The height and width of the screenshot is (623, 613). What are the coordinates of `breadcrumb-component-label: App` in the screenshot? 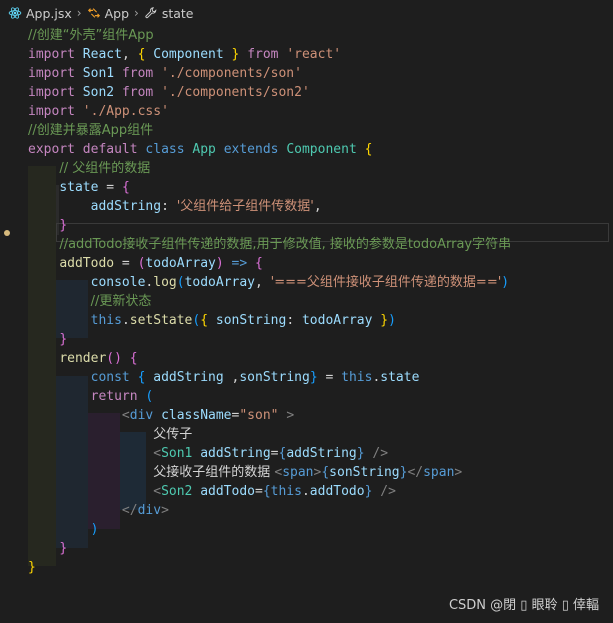 It's located at (117, 13).